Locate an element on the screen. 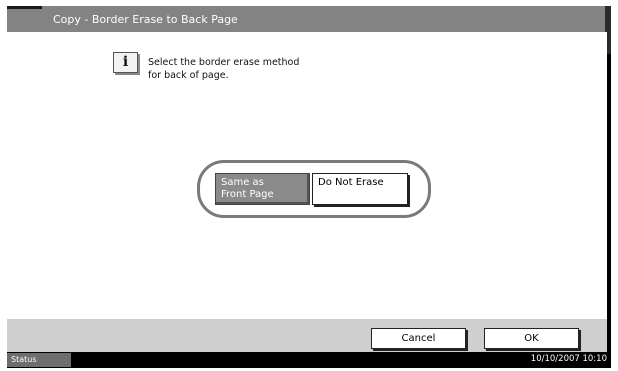 The width and height of the screenshot is (618, 371). instruction-line-1: Select the border erase method is located at coordinates (224, 62).